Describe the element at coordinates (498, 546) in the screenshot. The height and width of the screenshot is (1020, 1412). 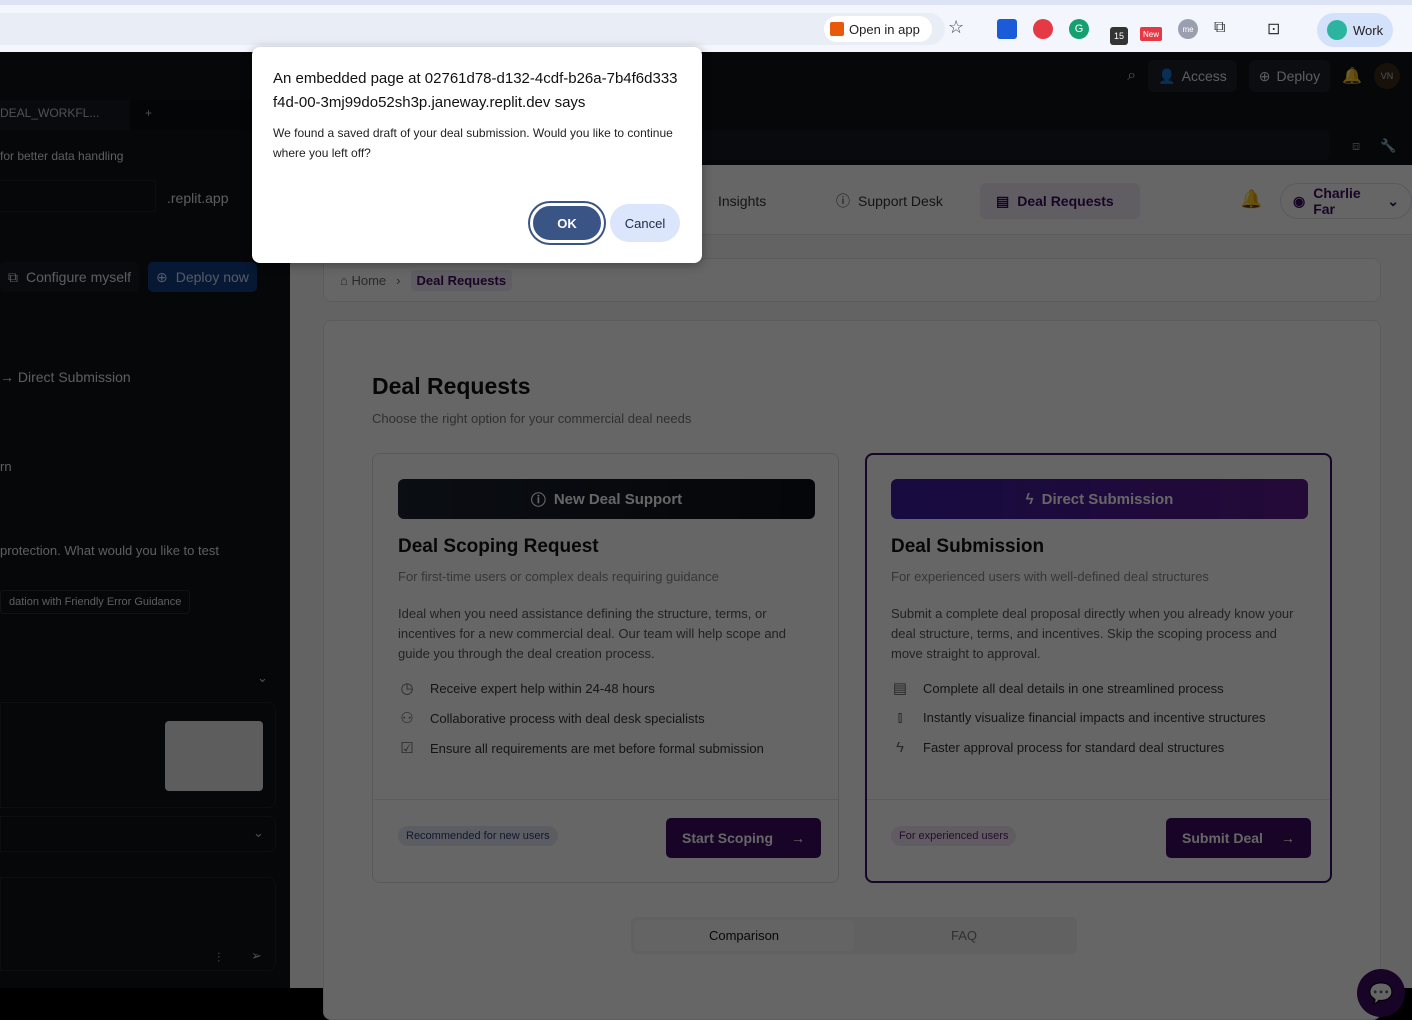
I see `card-title: Deal Scoping Request` at that location.